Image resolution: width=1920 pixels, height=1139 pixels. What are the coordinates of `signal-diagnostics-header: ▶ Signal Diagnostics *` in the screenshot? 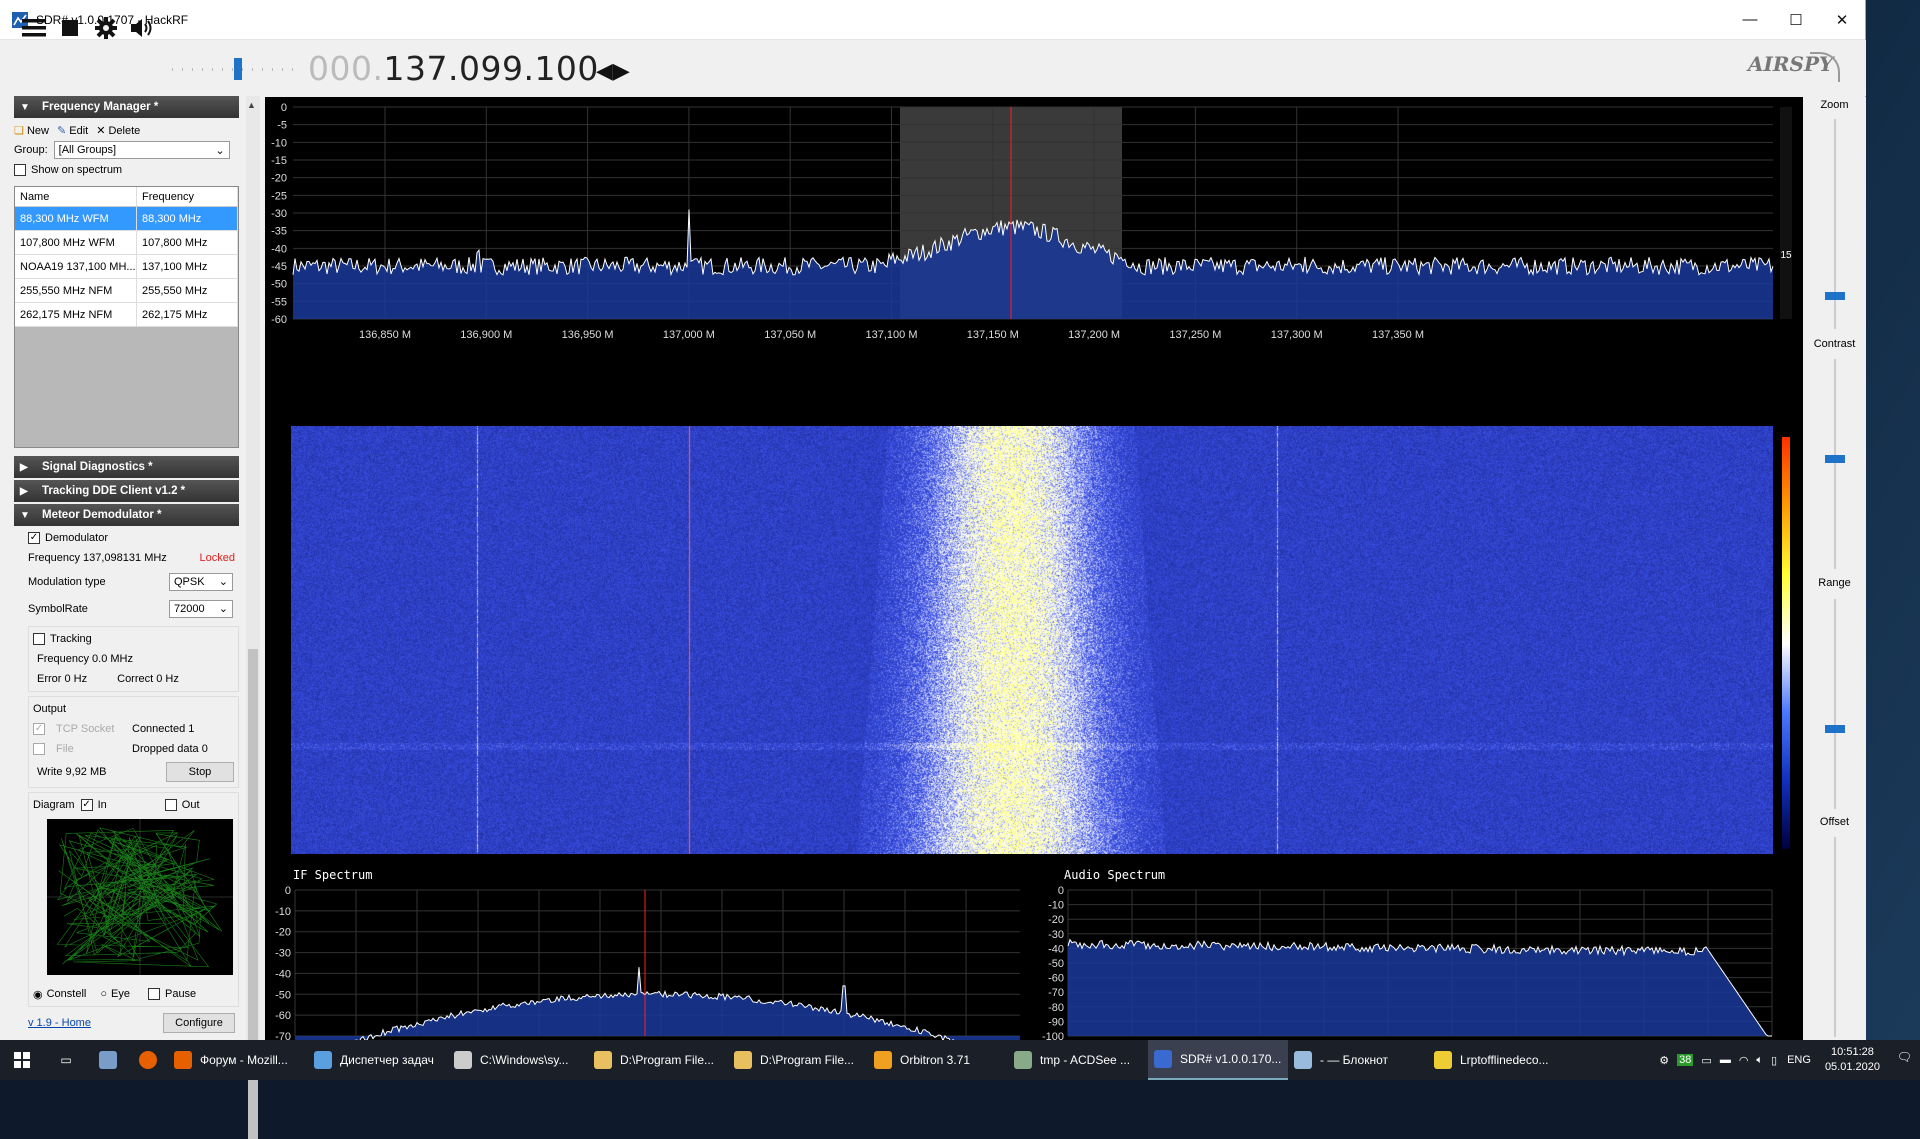 It's located at (126, 467).